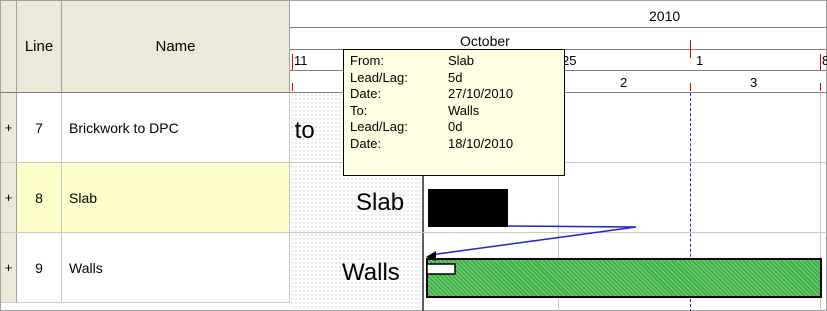 The width and height of the screenshot is (827, 311). I want to click on task-name: Walls, so click(176, 267).